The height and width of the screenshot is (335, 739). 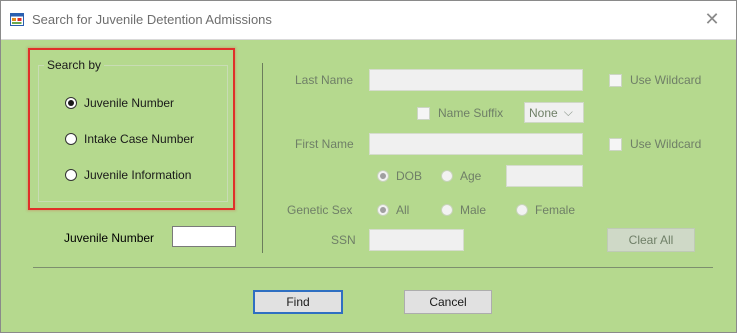 What do you see at coordinates (74, 65) in the screenshot?
I see `search-by-label: Search by` at bounding box center [74, 65].